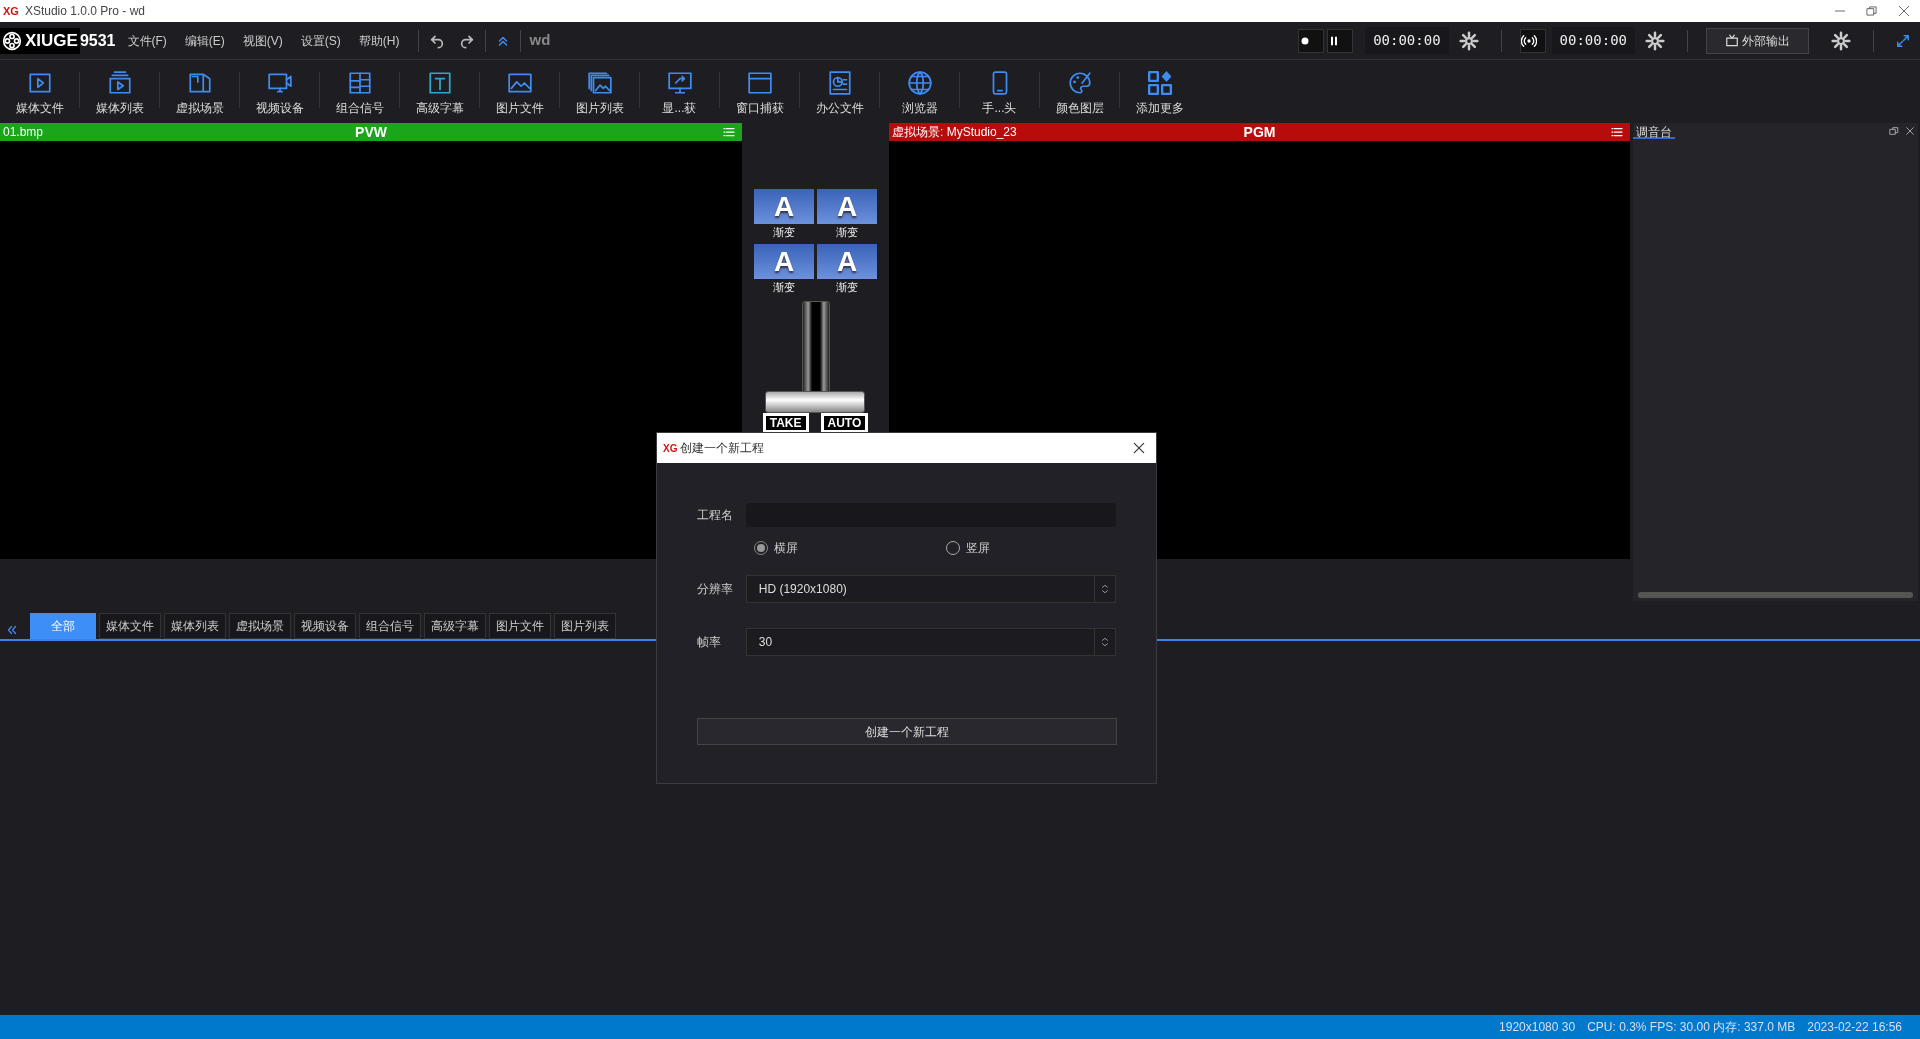 The height and width of the screenshot is (1039, 1920). What do you see at coordinates (12, 630) in the screenshot?
I see `double-chevron-left-icon` at bounding box center [12, 630].